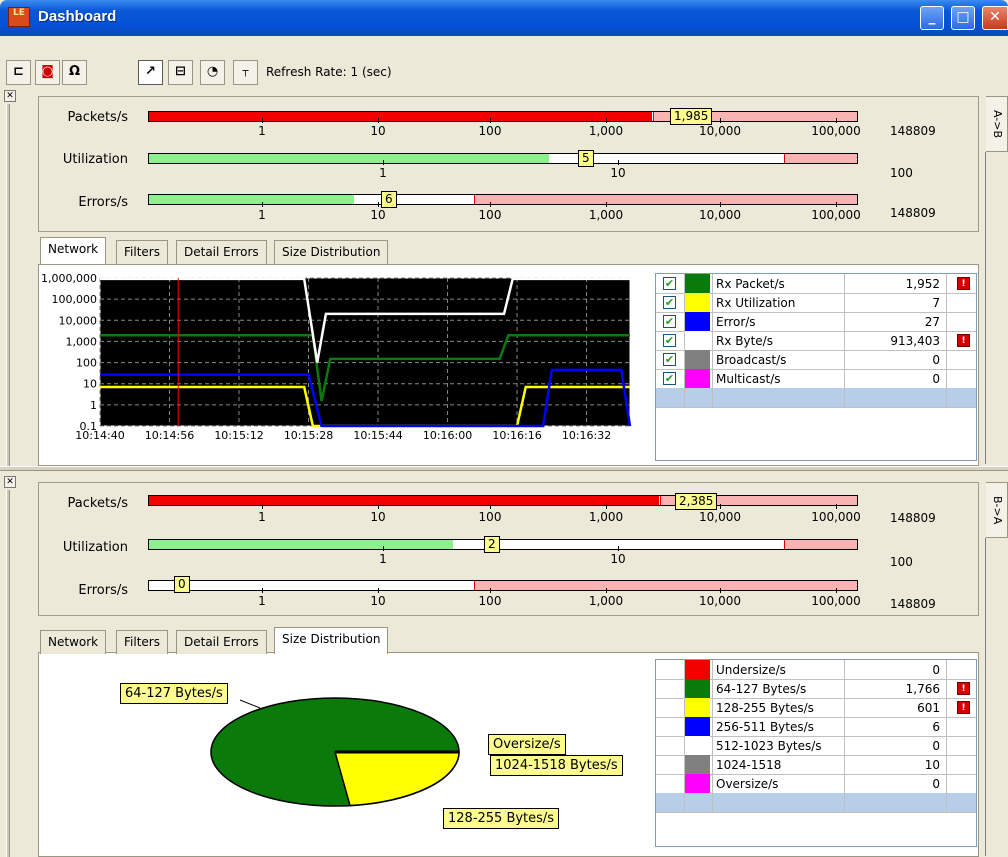 This screenshot has width=1008, height=857. What do you see at coordinates (816, 765) in the screenshot?
I see `legend-row: ✔1024-151810` at bounding box center [816, 765].